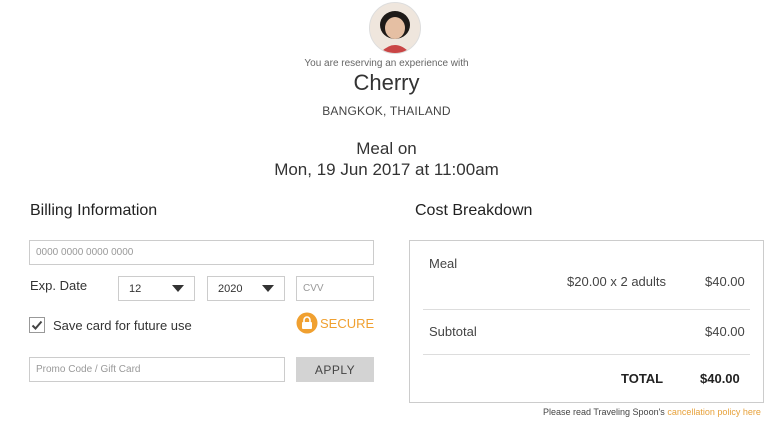 The width and height of the screenshot is (773, 422). What do you see at coordinates (94, 210) in the screenshot?
I see `billing-title: Billing Information` at bounding box center [94, 210].